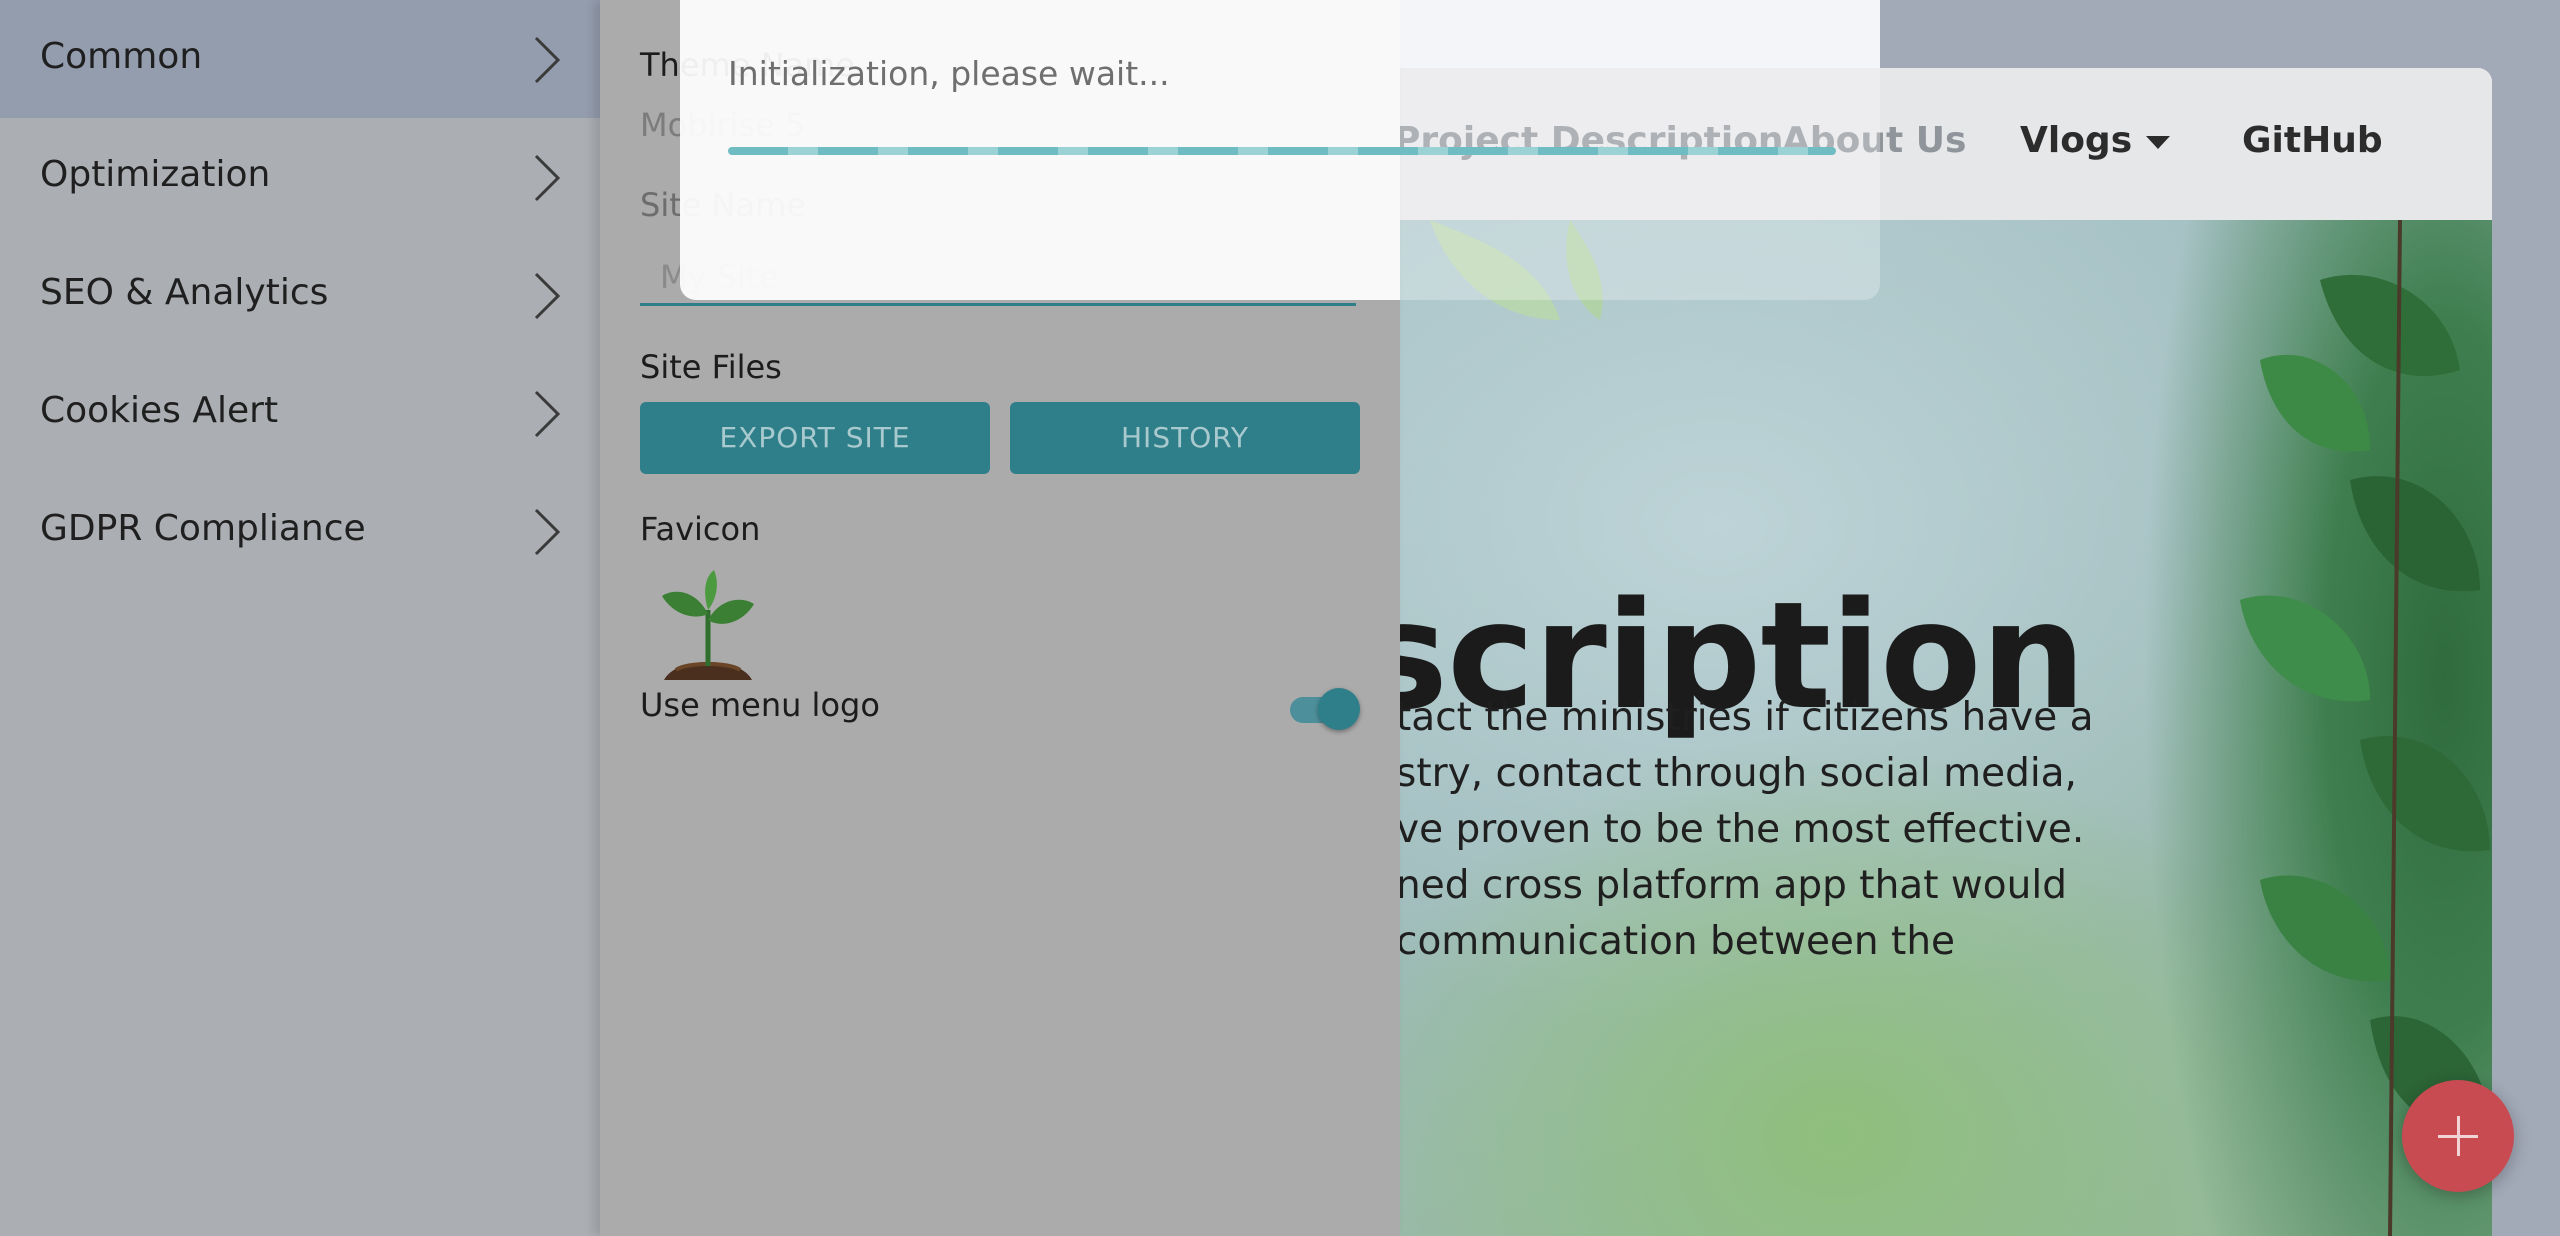 This screenshot has height=1236, width=2560. Describe the element at coordinates (2076, 140) in the screenshot. I see `nav-link-vlogs-label: Vlogs` at that location.